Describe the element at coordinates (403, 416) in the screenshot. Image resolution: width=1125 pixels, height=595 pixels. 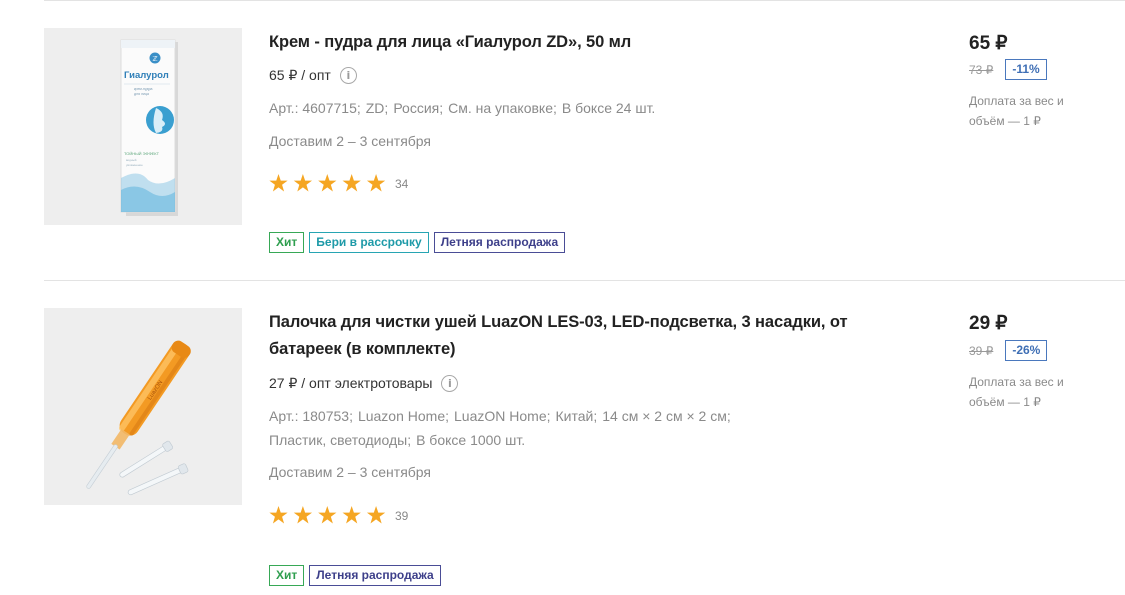
I see `brand-link: Luazon Home;` at that location.